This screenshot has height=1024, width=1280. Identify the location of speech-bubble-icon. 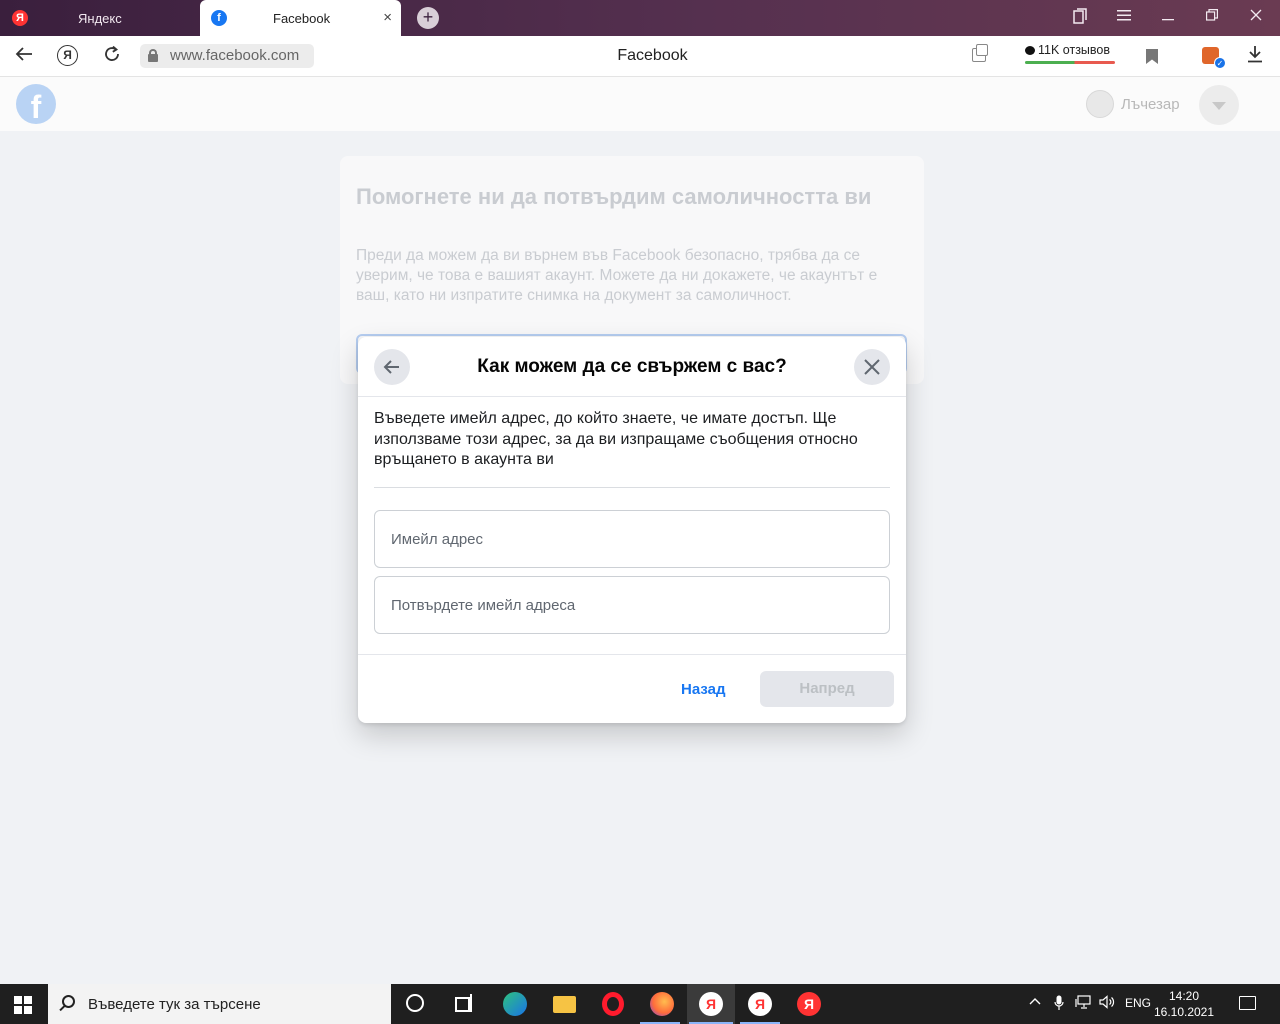
(1030, 50).